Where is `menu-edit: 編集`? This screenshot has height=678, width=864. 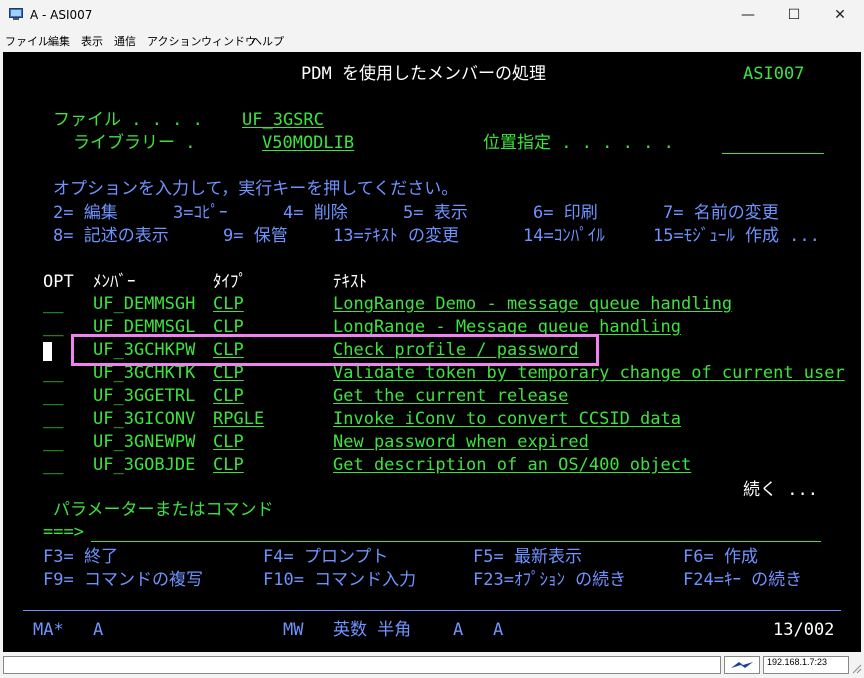
menu-edit: 編集 is located at coordinates (59, 41).